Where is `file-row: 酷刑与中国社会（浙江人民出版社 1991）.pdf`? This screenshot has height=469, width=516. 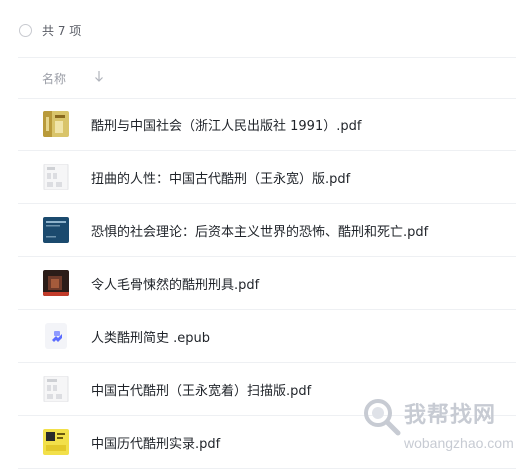
file-row: 酷刑与中国社会（浙江人民出版社 1991）.pdf is located at coordinates (267, 124).